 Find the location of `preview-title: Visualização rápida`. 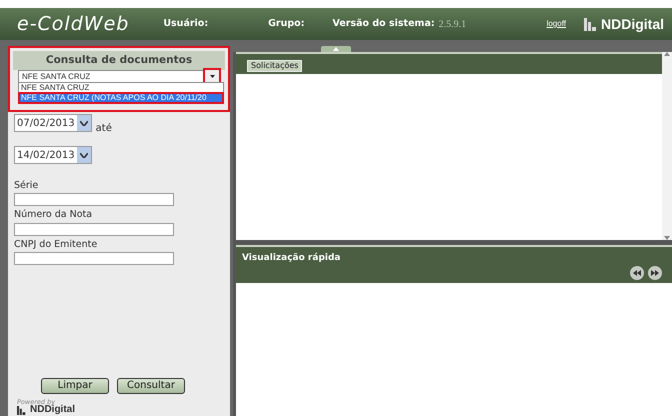

preview-title: Visualização rápida is located at coordinates (292, 258).